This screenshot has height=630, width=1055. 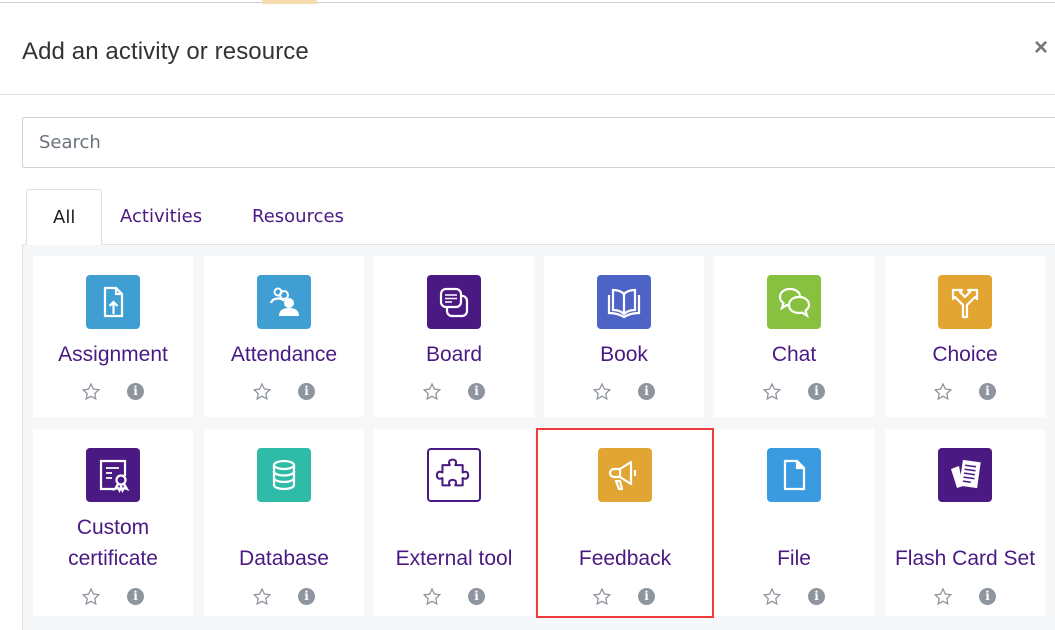 What do you see at coordinates (625, 475) in the screenshot?
I see `megaphone-icon` at bounding box center [625, 475].